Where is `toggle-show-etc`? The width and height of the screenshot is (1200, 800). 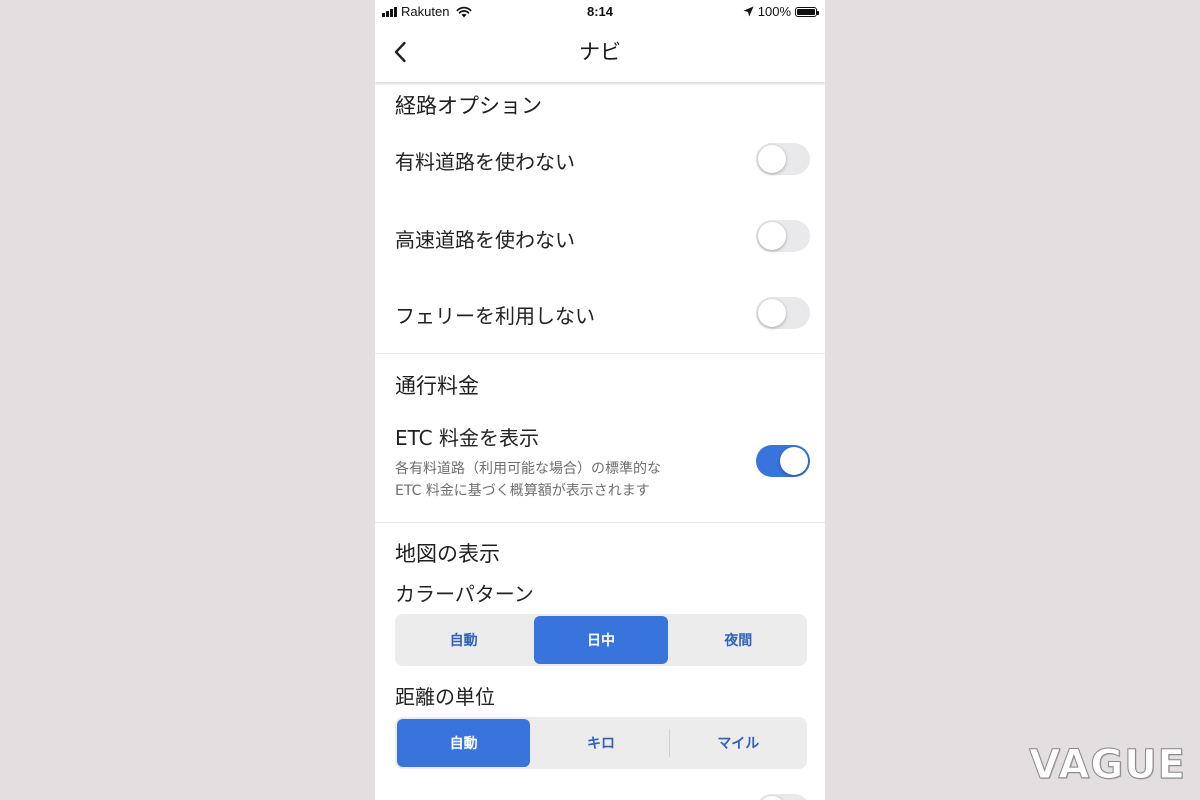 toggle-show-etc is located at coordinates (783, 461).